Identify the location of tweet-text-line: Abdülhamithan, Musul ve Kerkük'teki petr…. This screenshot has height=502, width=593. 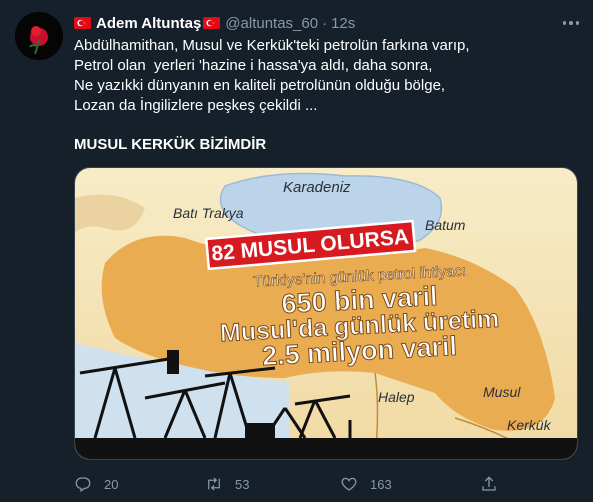
(272, 45).